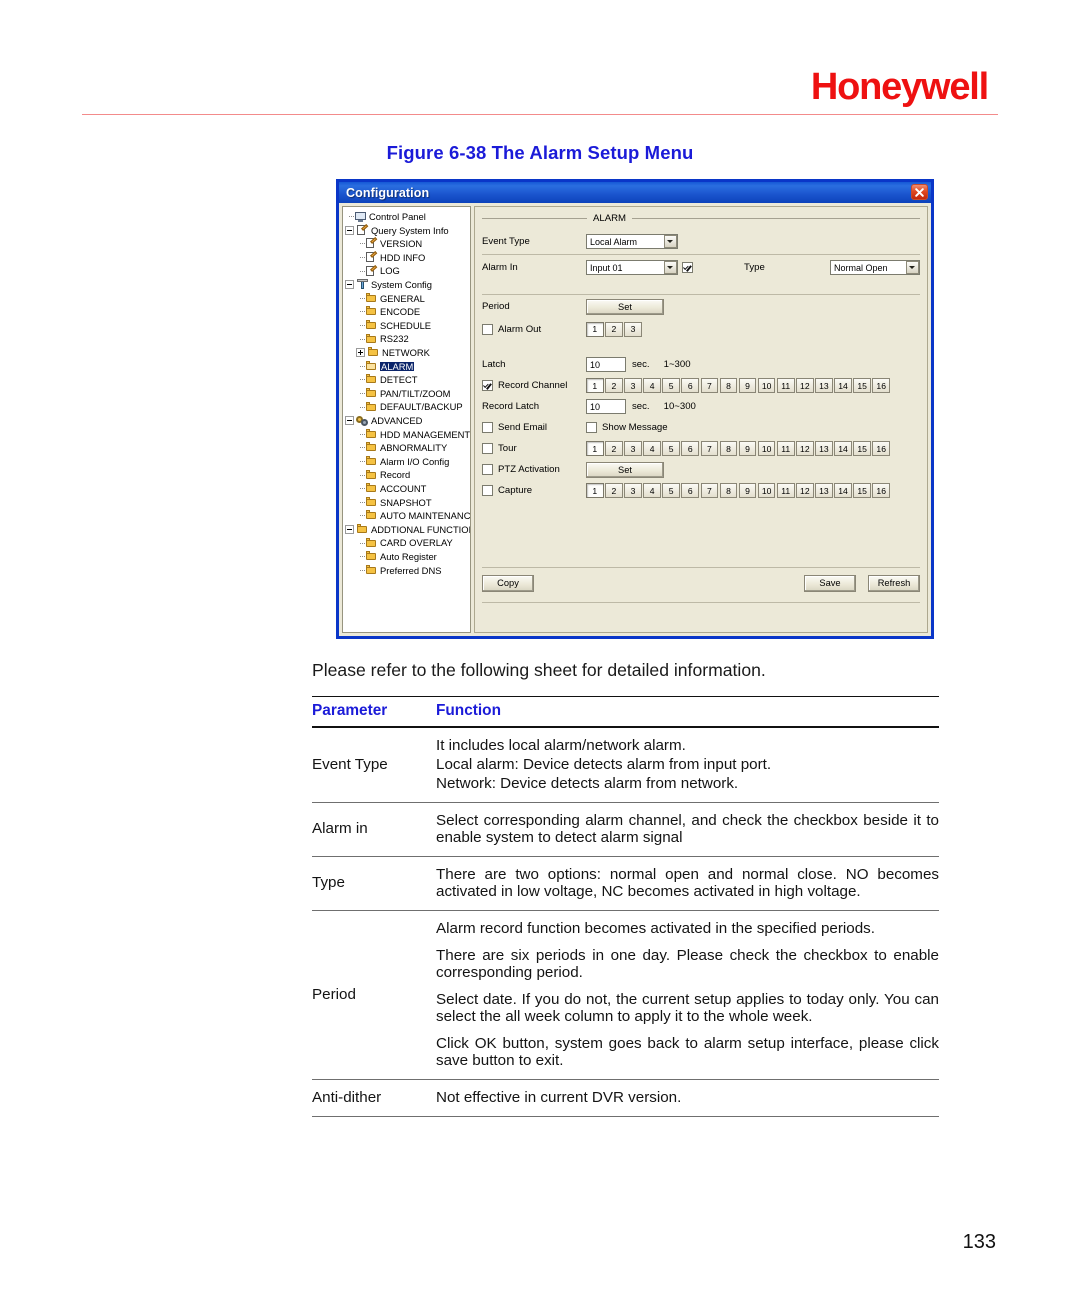  Describe the element at coordinates (407, 394) in the screenshot. I see `tree-item-pan-tilt-zoom: PAN/TILT/ZOOM` at that location.